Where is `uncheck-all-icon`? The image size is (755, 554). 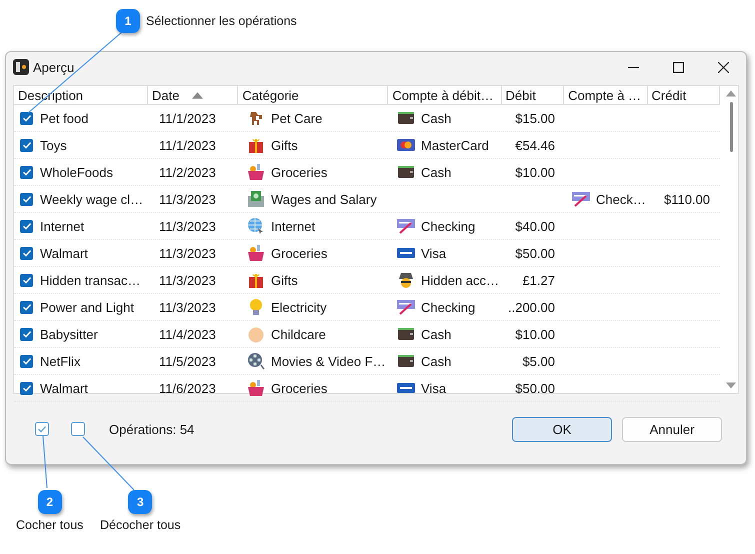 uncheck-all-icon is located at coordinates (78, 429).